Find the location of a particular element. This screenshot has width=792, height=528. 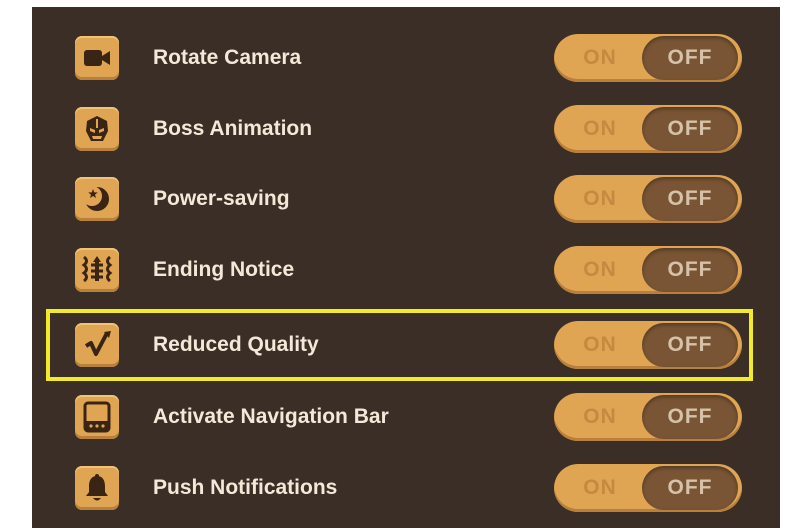

setting-label: Boss Animation is located at coordinates (233, 128).